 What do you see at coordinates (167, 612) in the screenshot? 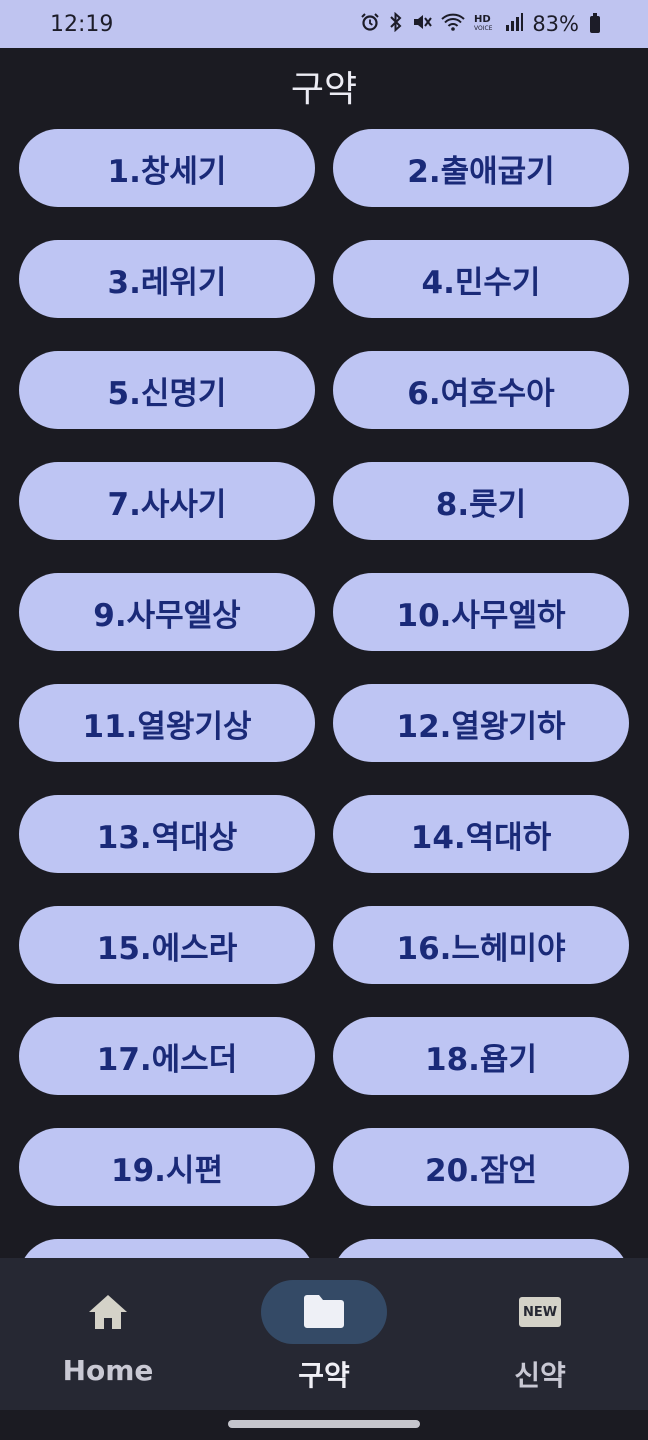
I see `book-button: 9.사무엘상` at bounding box center [167, 612].